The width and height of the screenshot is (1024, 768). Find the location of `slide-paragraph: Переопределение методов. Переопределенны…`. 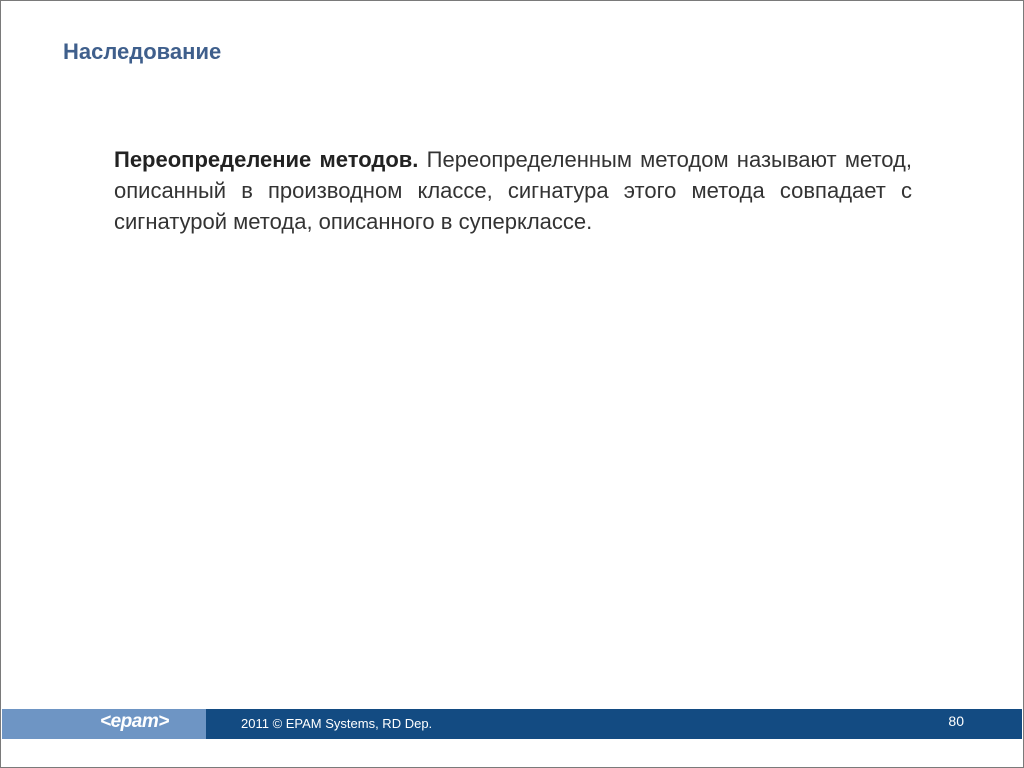

slide-paragraph: Переопределение методов. Переопределенны… is located at coordinates (513, 190).